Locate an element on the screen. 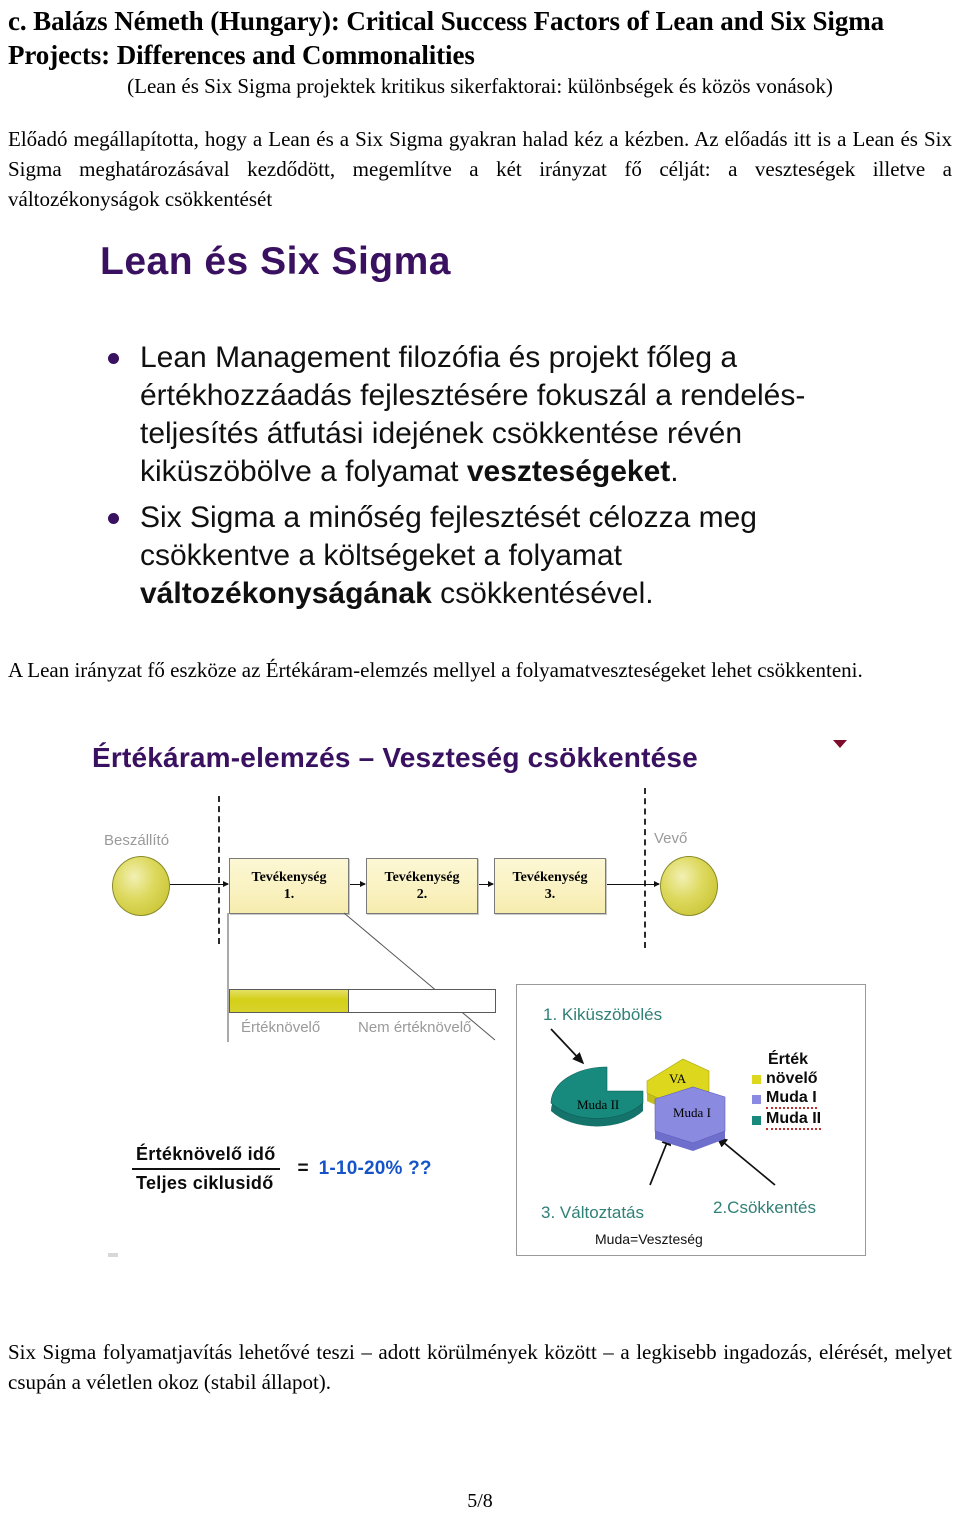  legend-row-value-adding: növelő is located at coordinates (786, 1079).